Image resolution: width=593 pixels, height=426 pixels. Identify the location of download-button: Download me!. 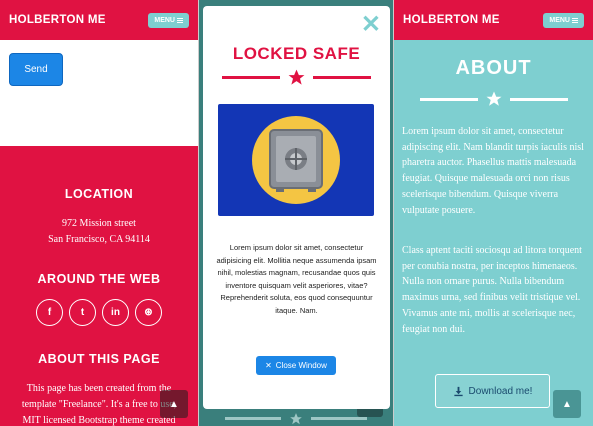
(492, 391).